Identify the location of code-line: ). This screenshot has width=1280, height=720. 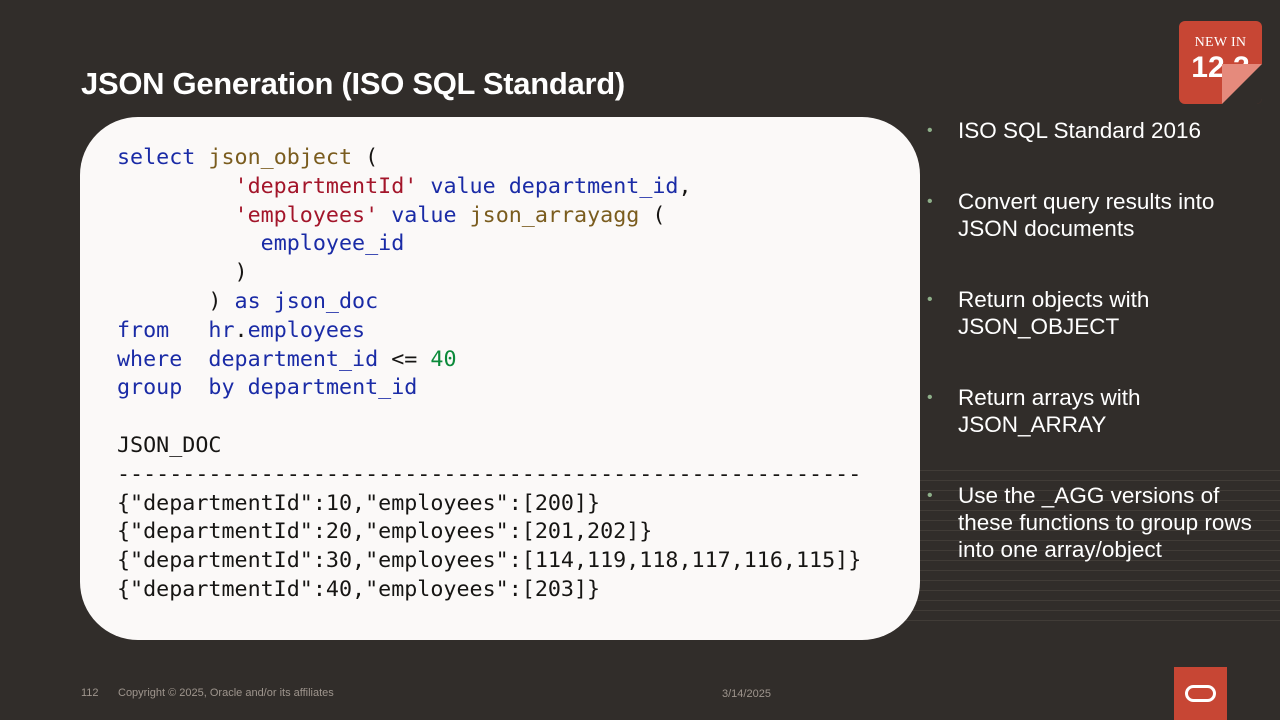
(182, 272).